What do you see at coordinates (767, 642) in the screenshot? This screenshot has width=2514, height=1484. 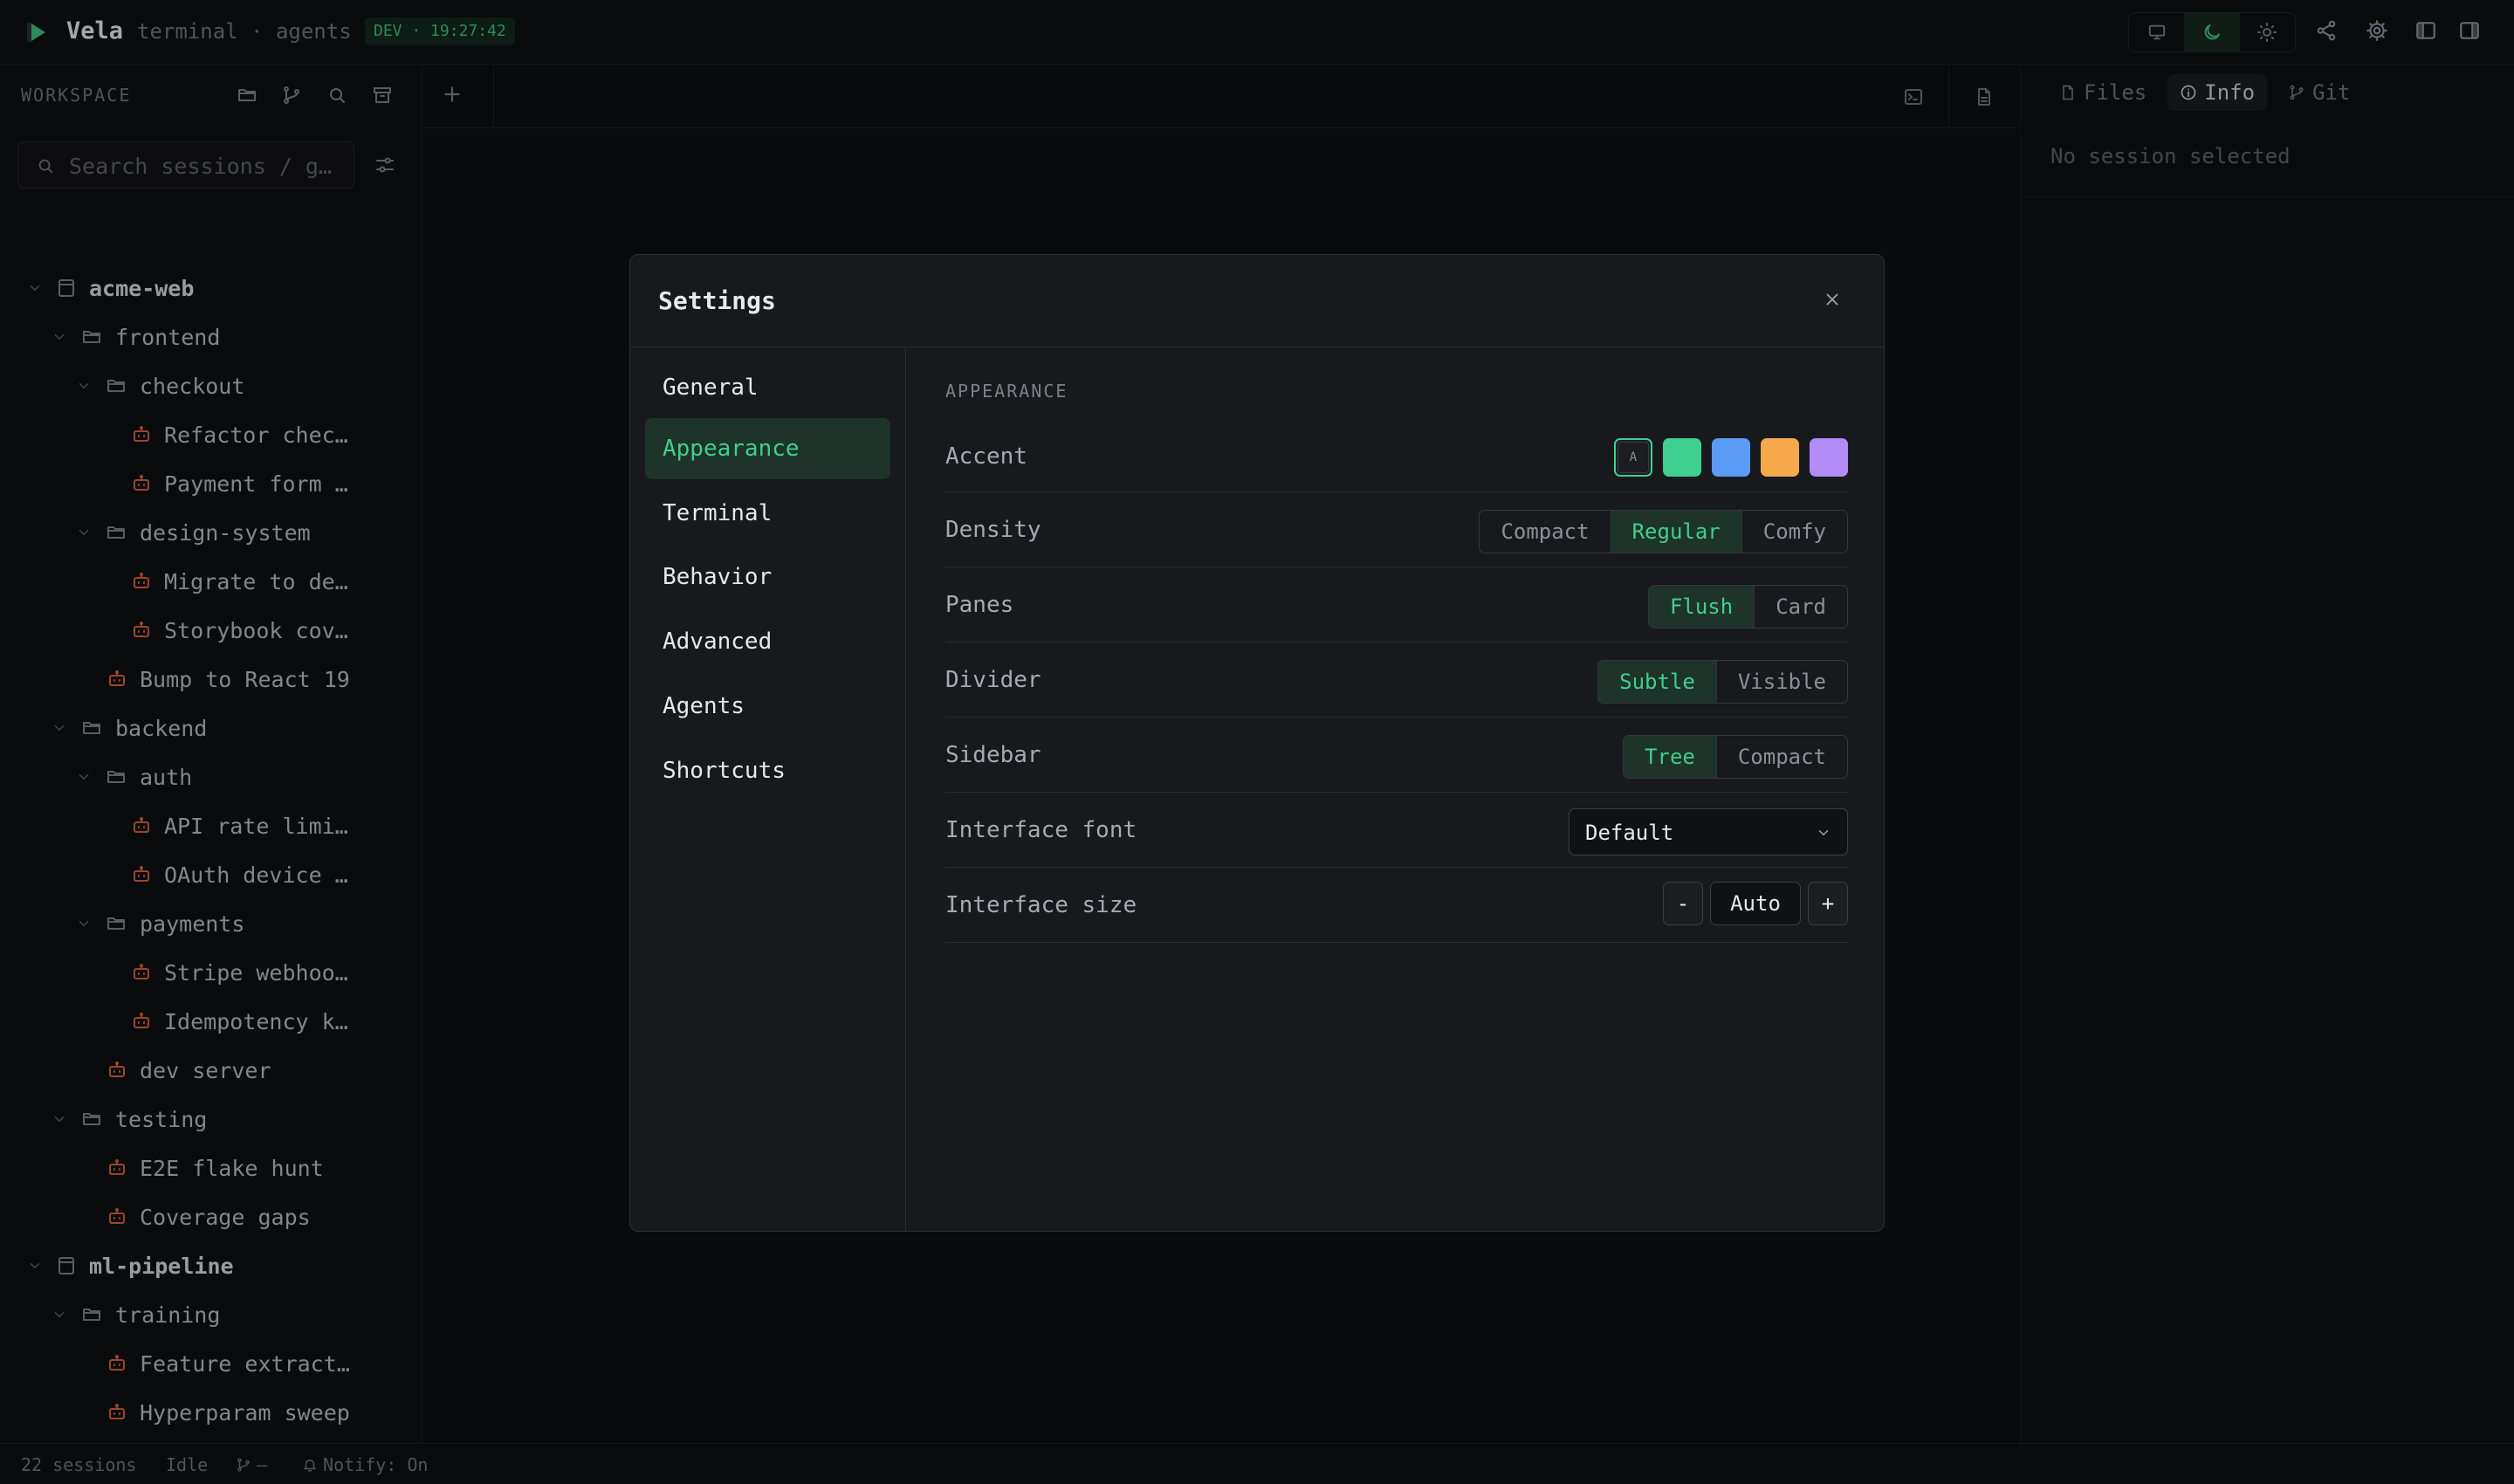 I see `nav-advanced: Advanced` at bounding box center [767, 642].